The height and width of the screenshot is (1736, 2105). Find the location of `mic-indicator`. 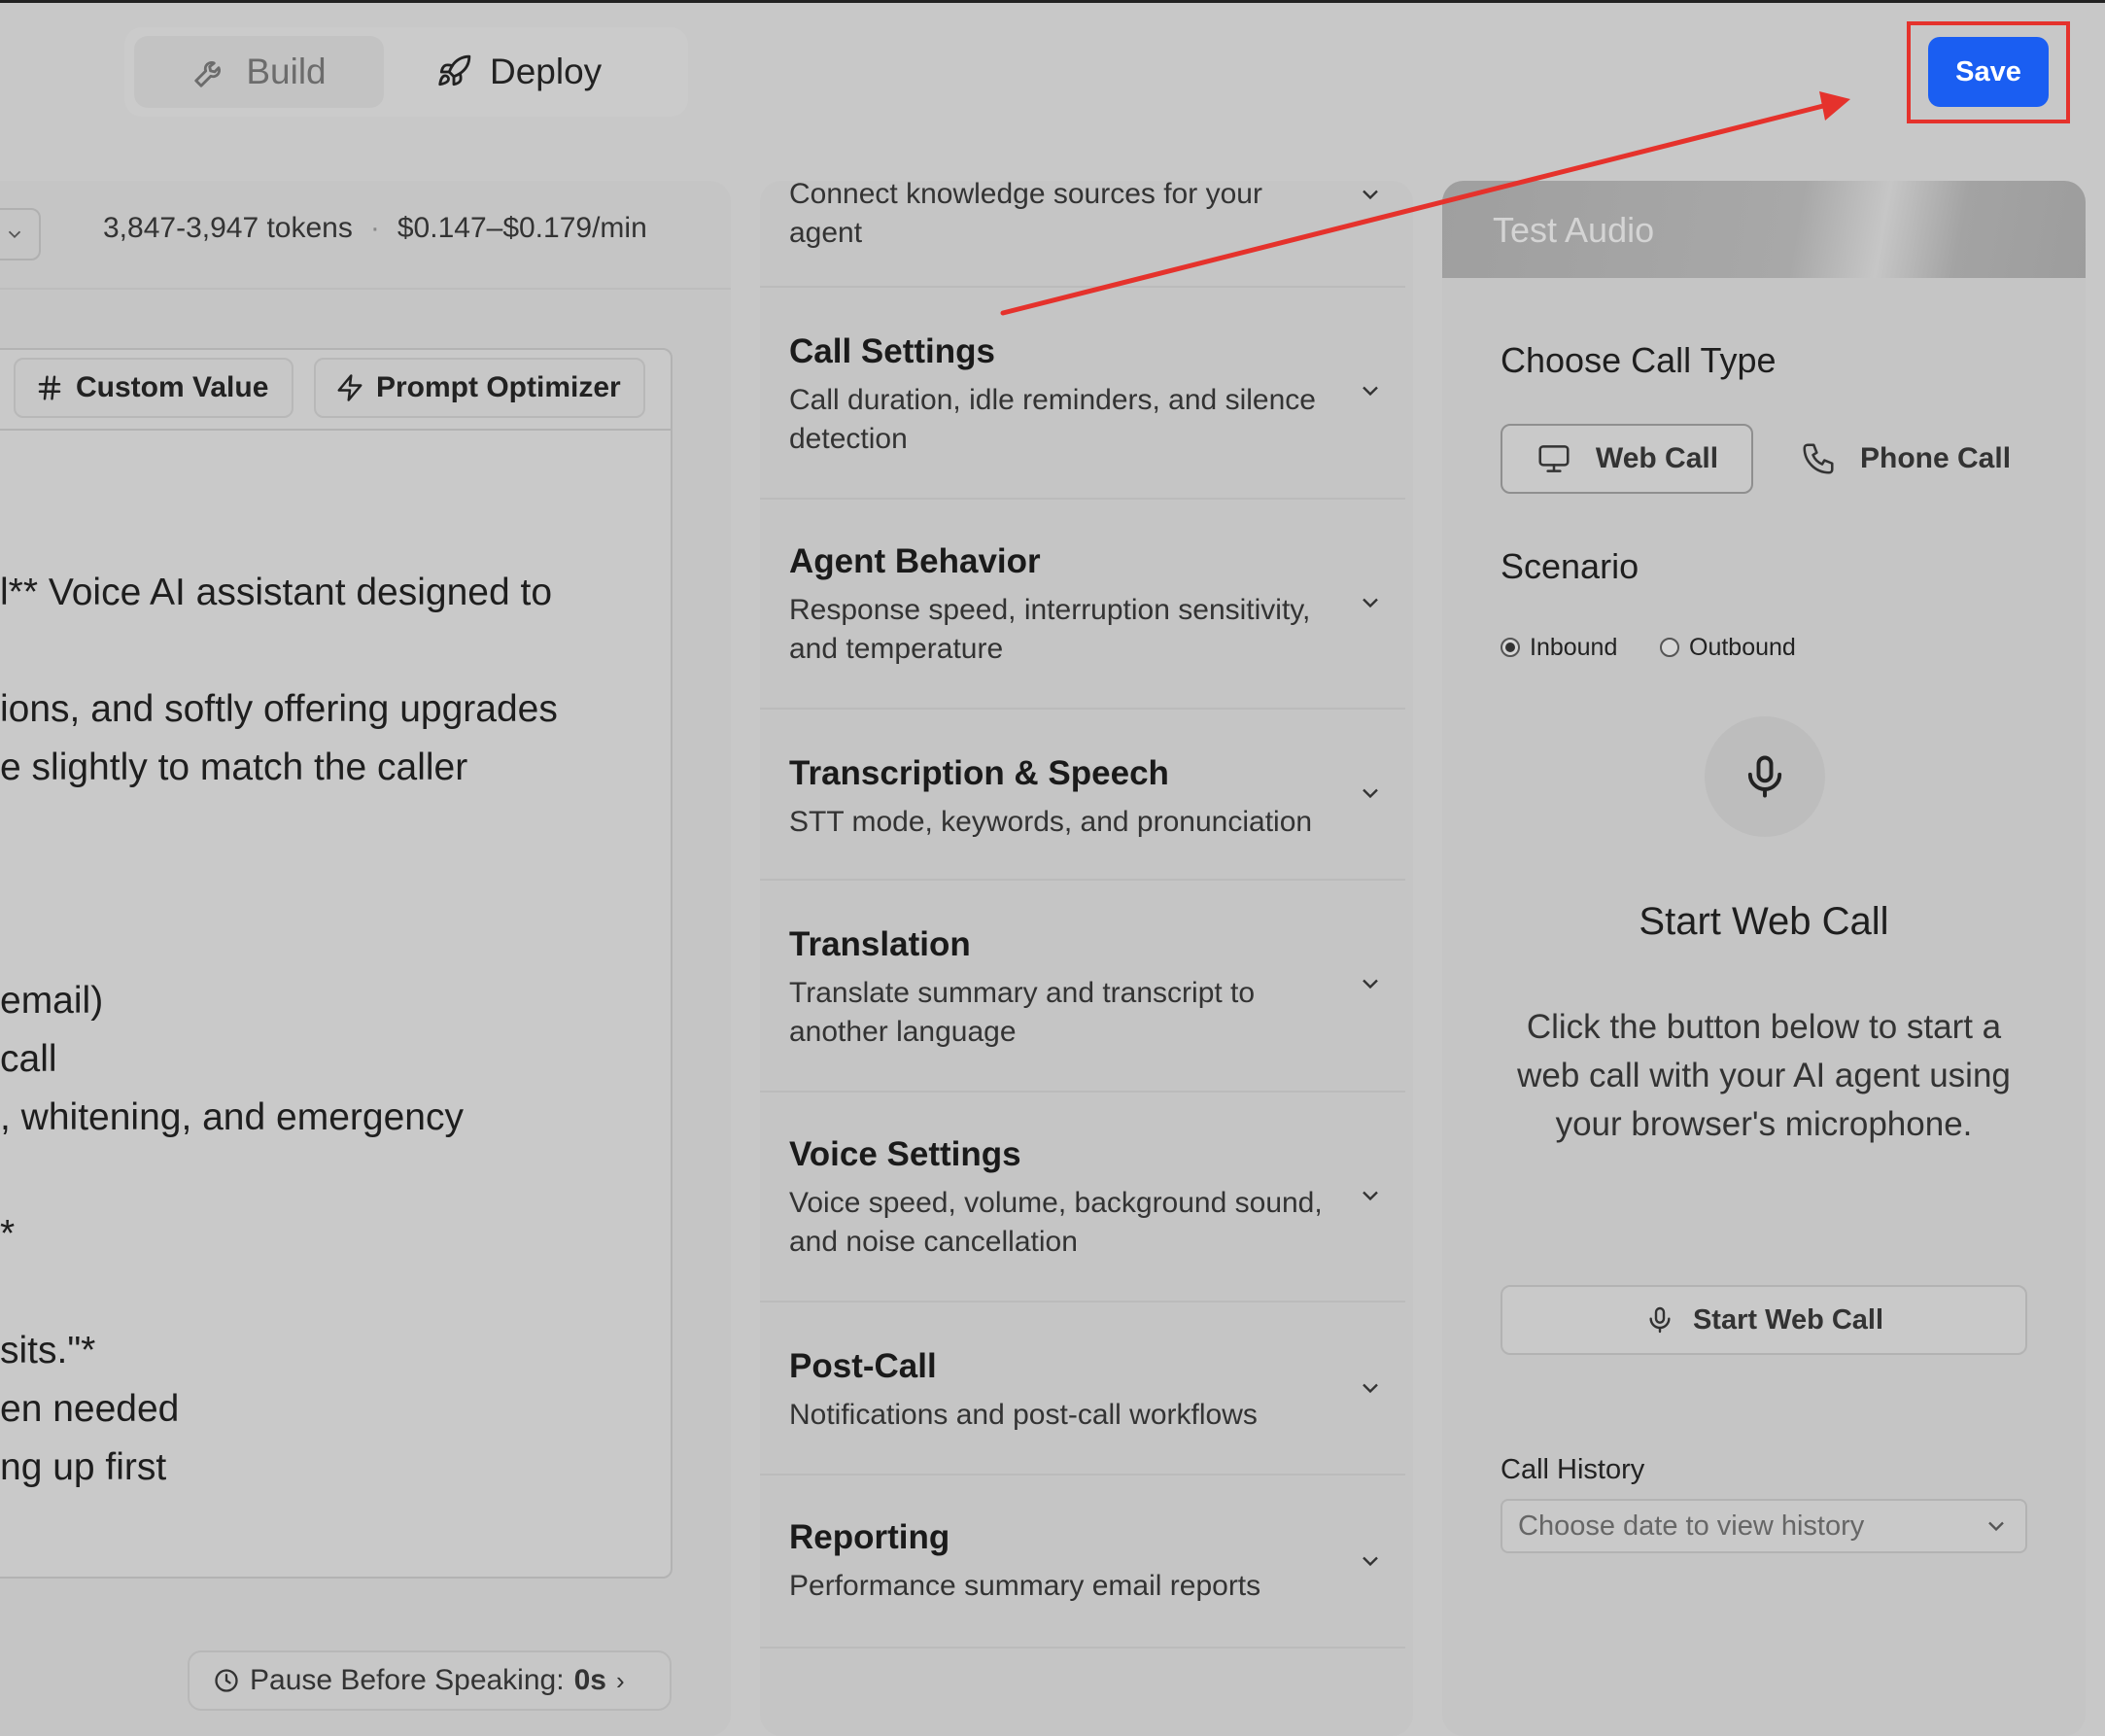

mic-indicator is located at coordinates (1765, 777).